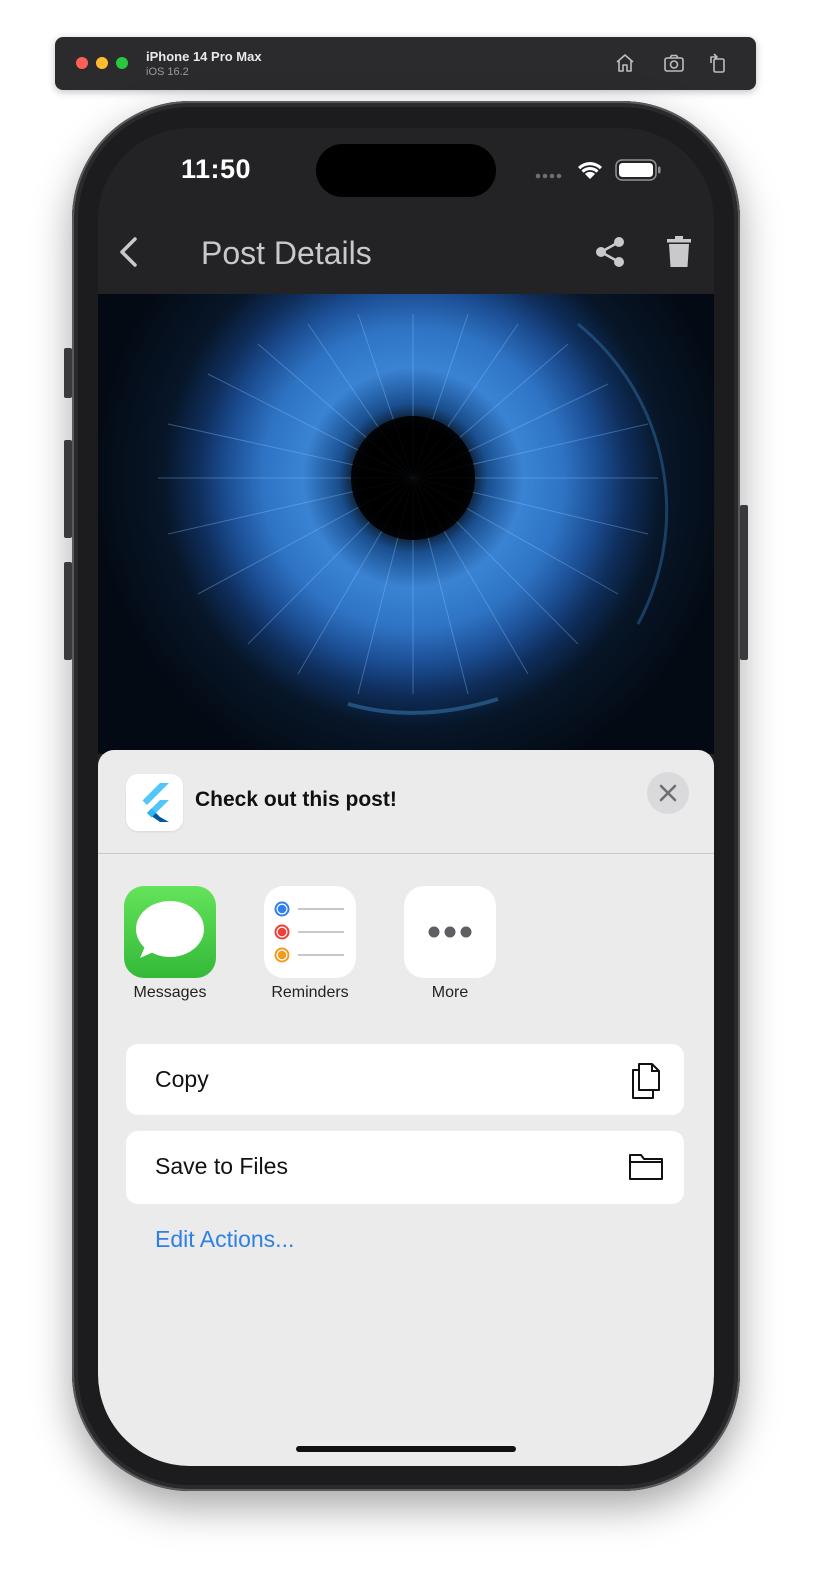 The image size is (816, 1577). Describe the element at coordinates (167, 72) in the screenshot. I see `simulator-os-version: iOS 16.2` at that location.